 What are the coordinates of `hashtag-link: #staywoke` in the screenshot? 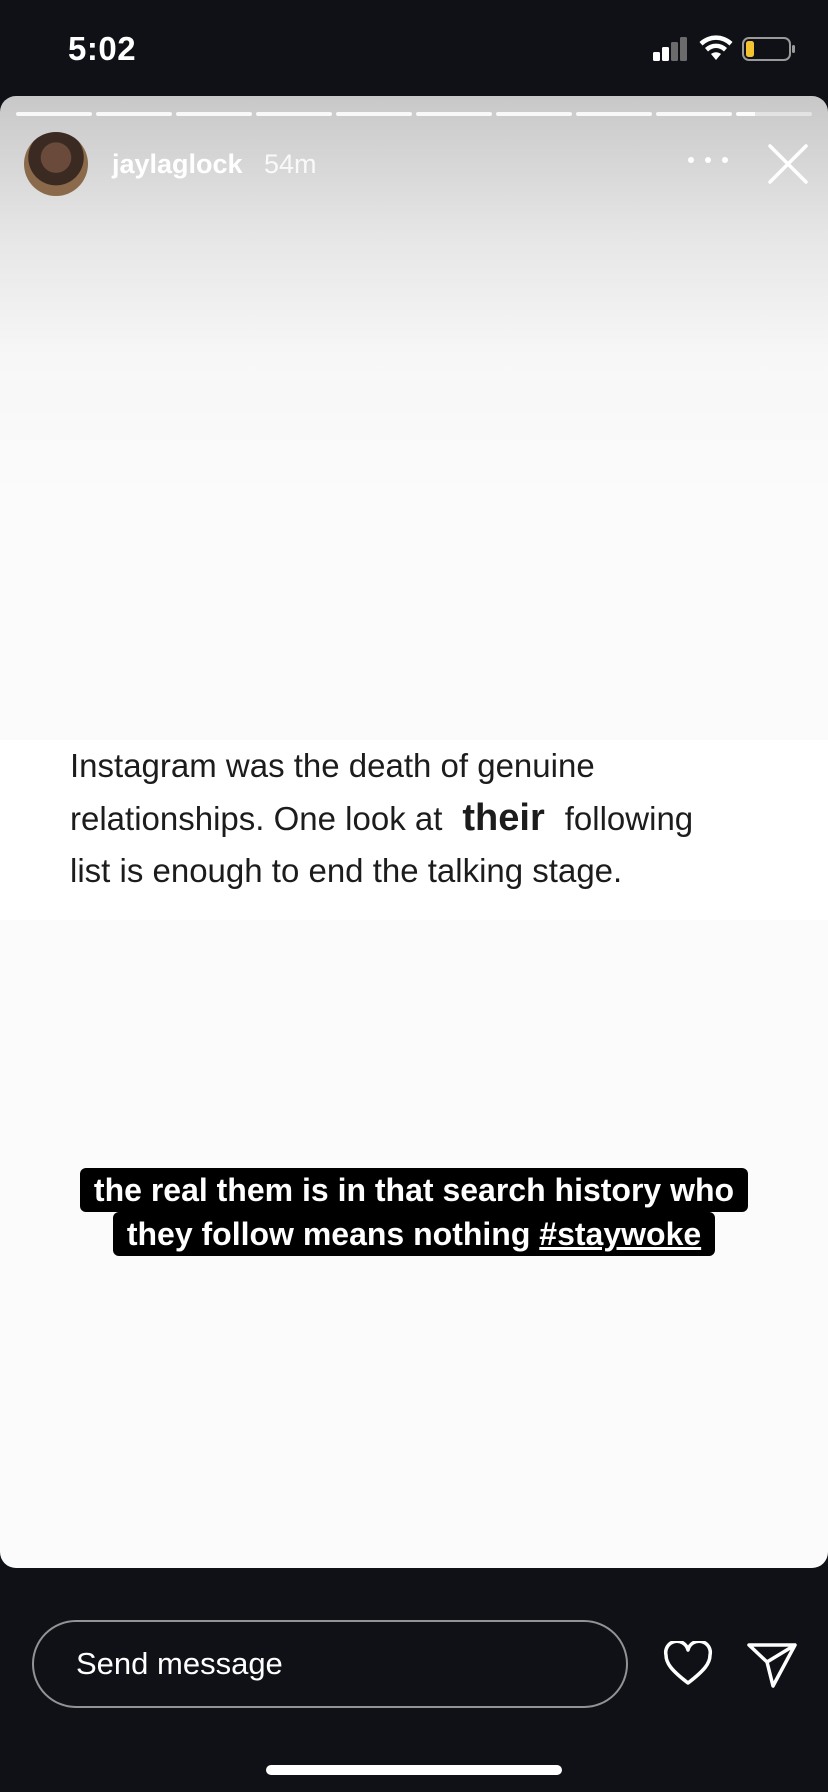 It's located at (620, 1234).